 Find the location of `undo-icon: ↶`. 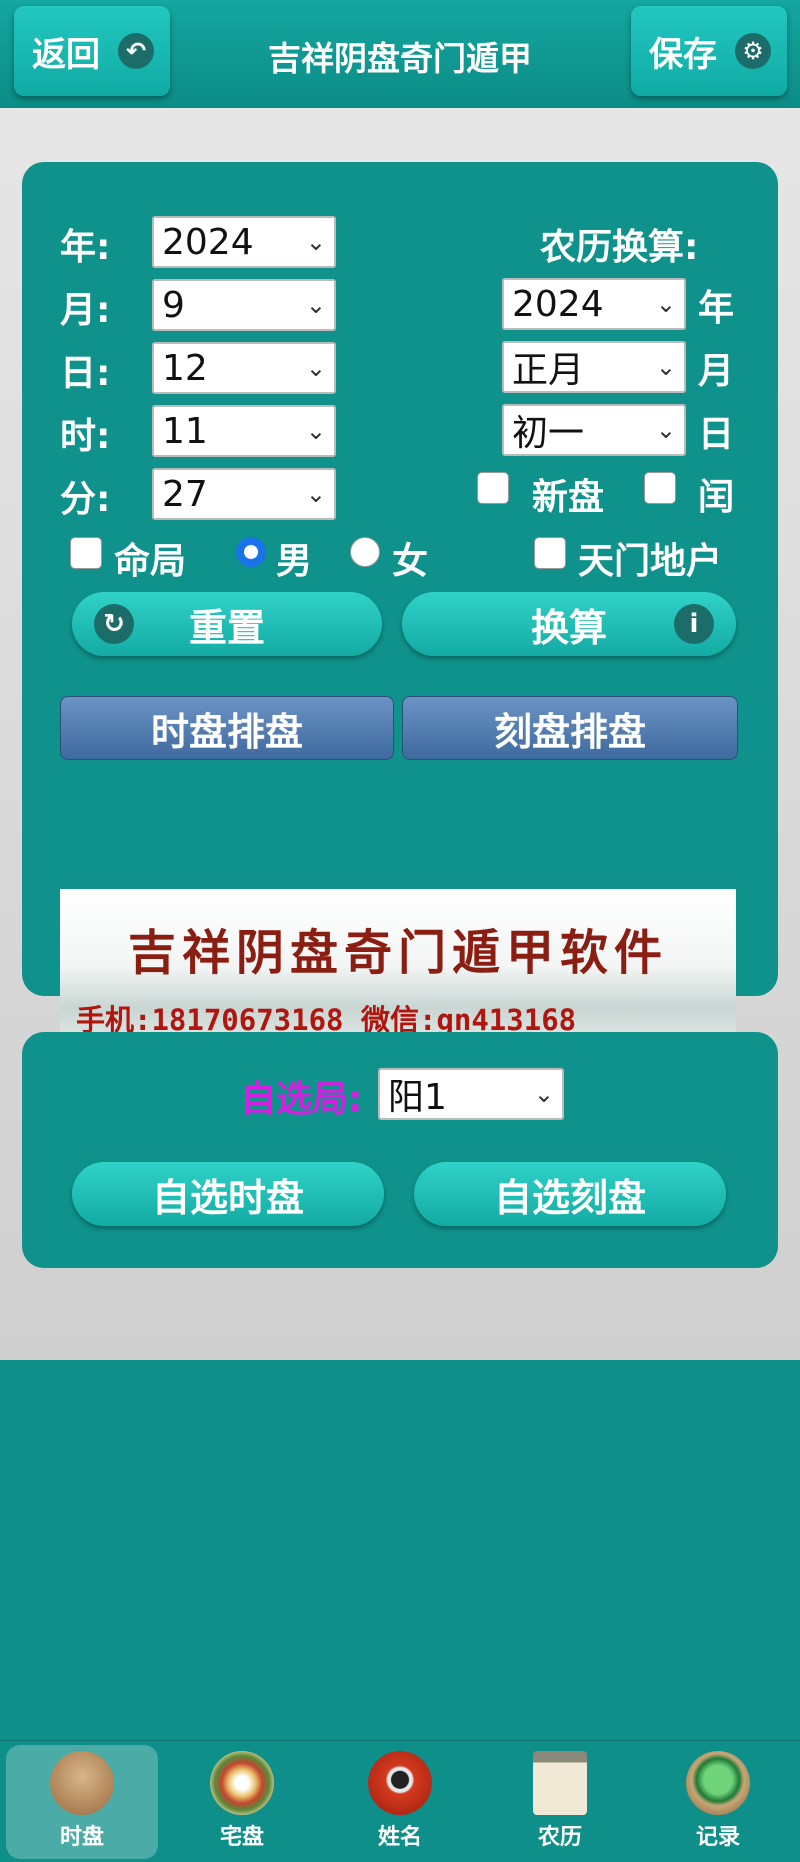

undo-icon: ↶ is located at coordinates (136, 51).